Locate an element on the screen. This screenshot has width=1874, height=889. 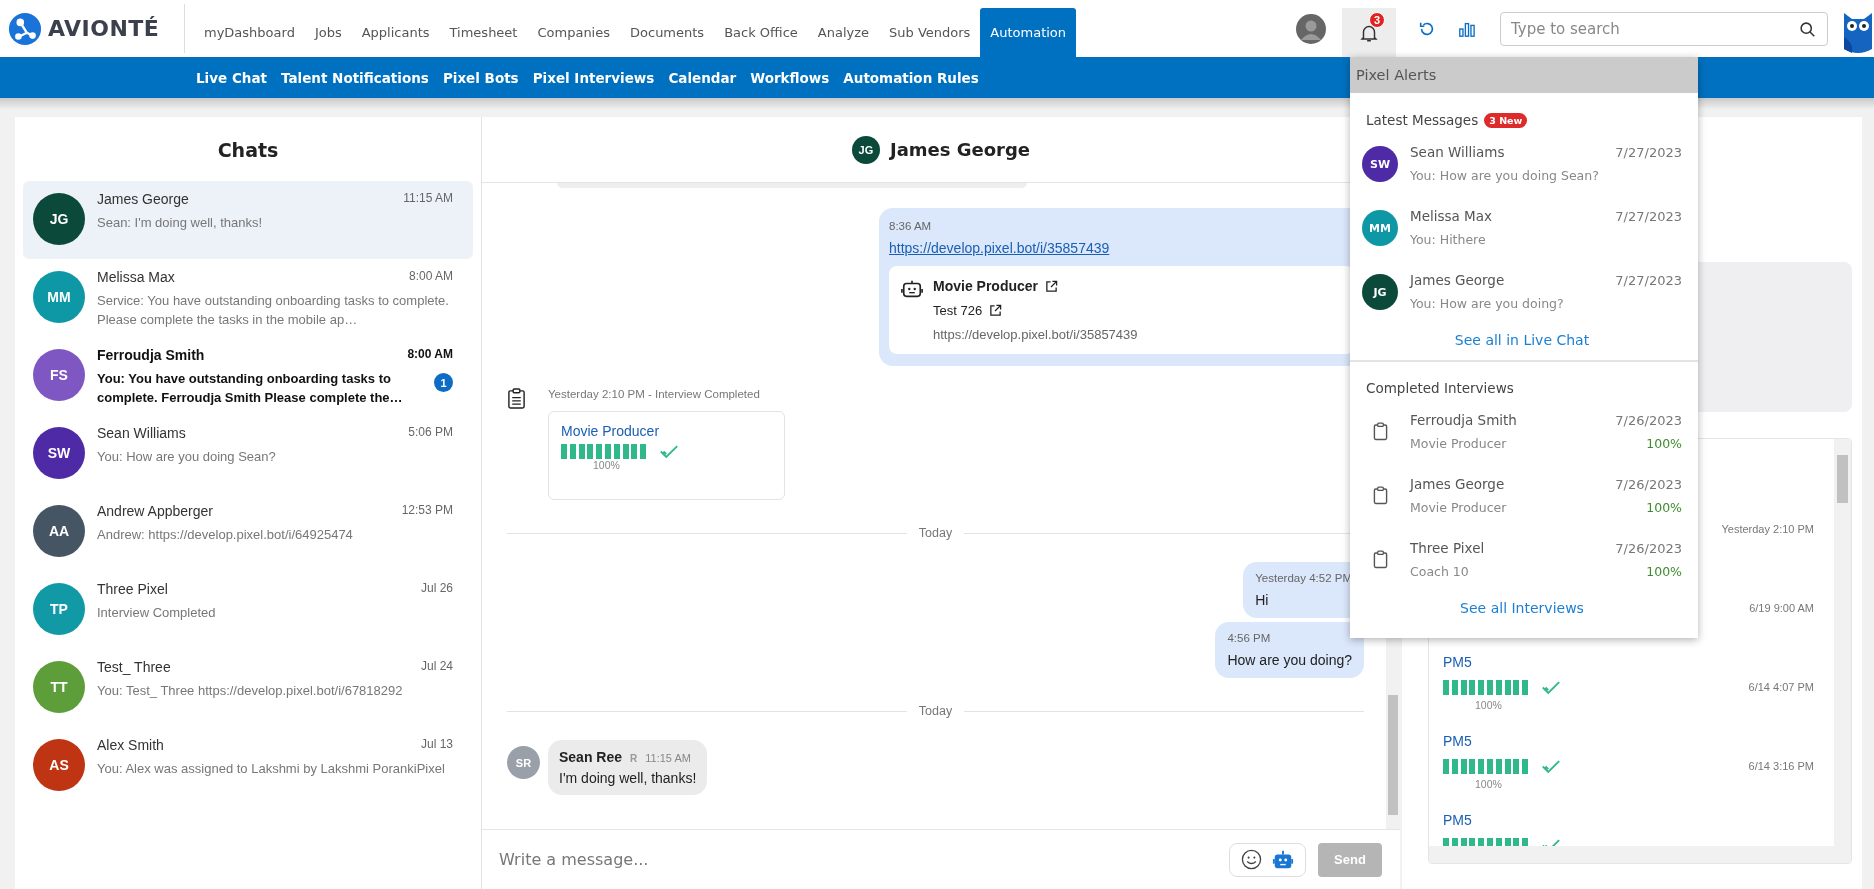
message-time: Jul 26 is located at coordinates (436, 589).